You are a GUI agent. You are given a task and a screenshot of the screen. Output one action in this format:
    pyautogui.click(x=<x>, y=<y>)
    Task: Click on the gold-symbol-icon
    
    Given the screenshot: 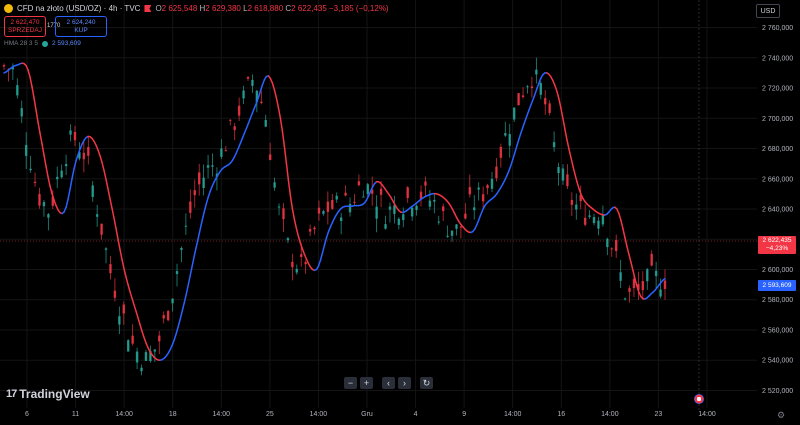 What is the action you would take?
    pyautogui.click(x=8, y=8)
    